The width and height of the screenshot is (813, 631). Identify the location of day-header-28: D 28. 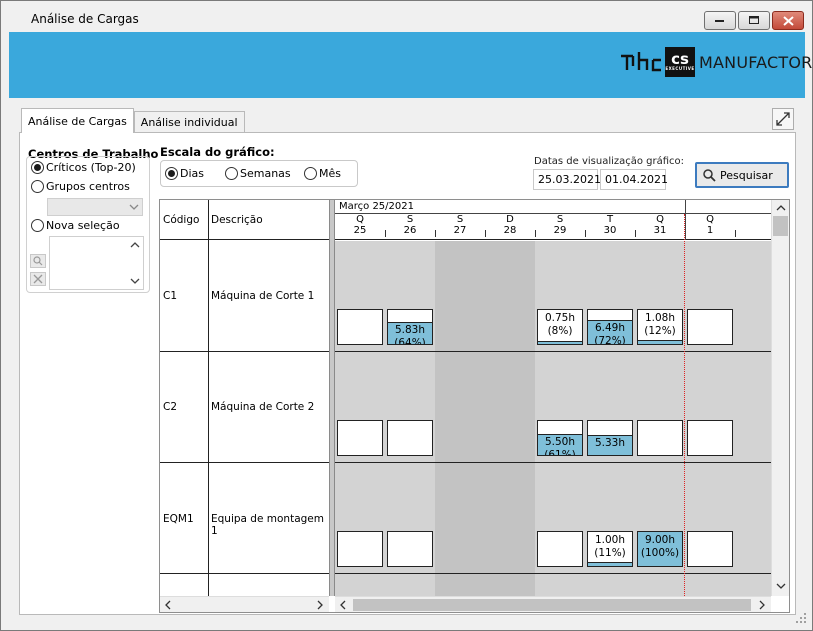
(510, 227).